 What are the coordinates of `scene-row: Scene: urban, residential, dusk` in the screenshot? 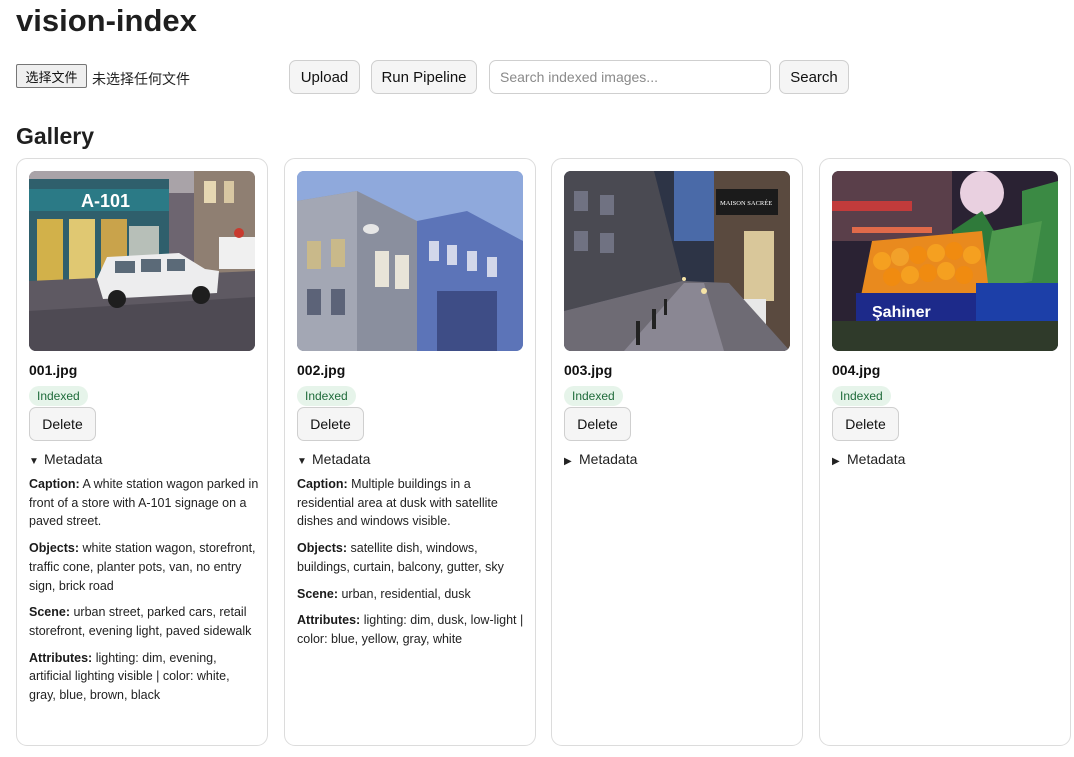 It's located at (412, 594).